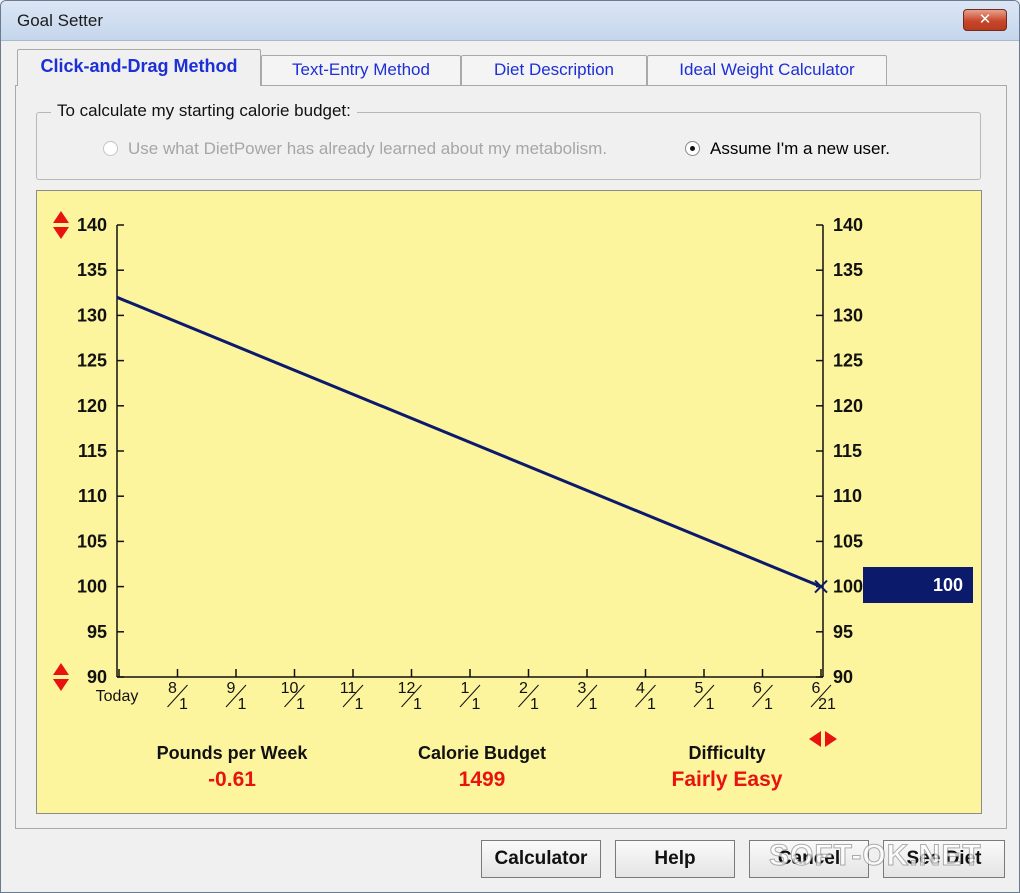 The image size is (1020, 893). Describe the element at coordinates (848, 270) in the screenshot. I see `y-tick-label-right: 135` at that location.